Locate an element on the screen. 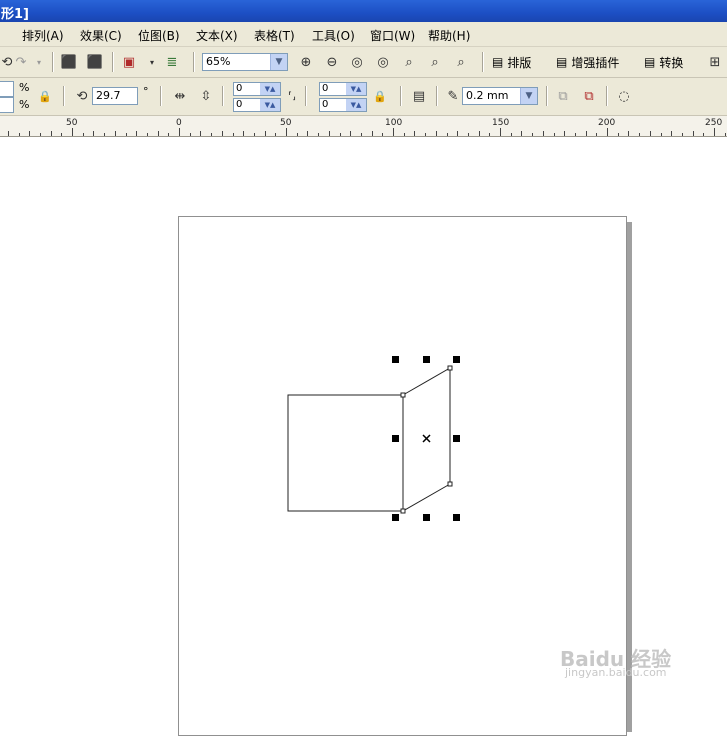 Image resolution: width=727 pixels, height=736 pixels. zoom-out-icon: ⊖ is located at coordinates (332, 62).